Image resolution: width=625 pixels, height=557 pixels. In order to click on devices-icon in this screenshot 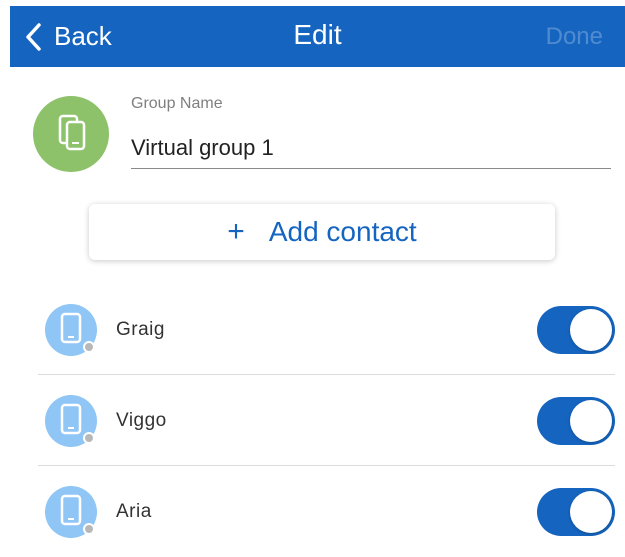, I will do `click(71, 134)`.